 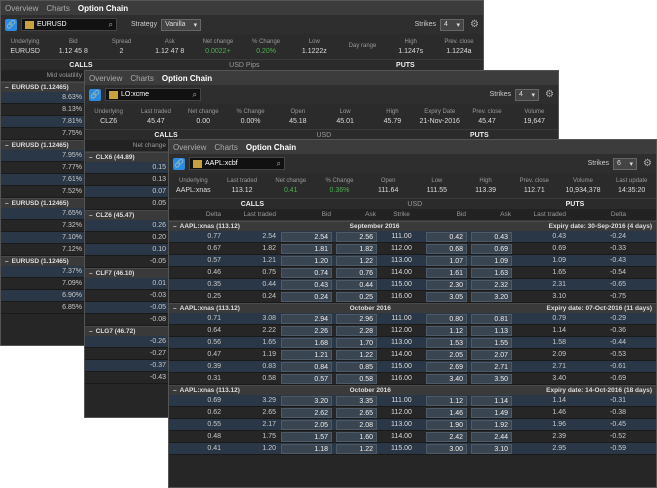 I want to click on cell-bid: 1.20, so click(x=306, y=260).